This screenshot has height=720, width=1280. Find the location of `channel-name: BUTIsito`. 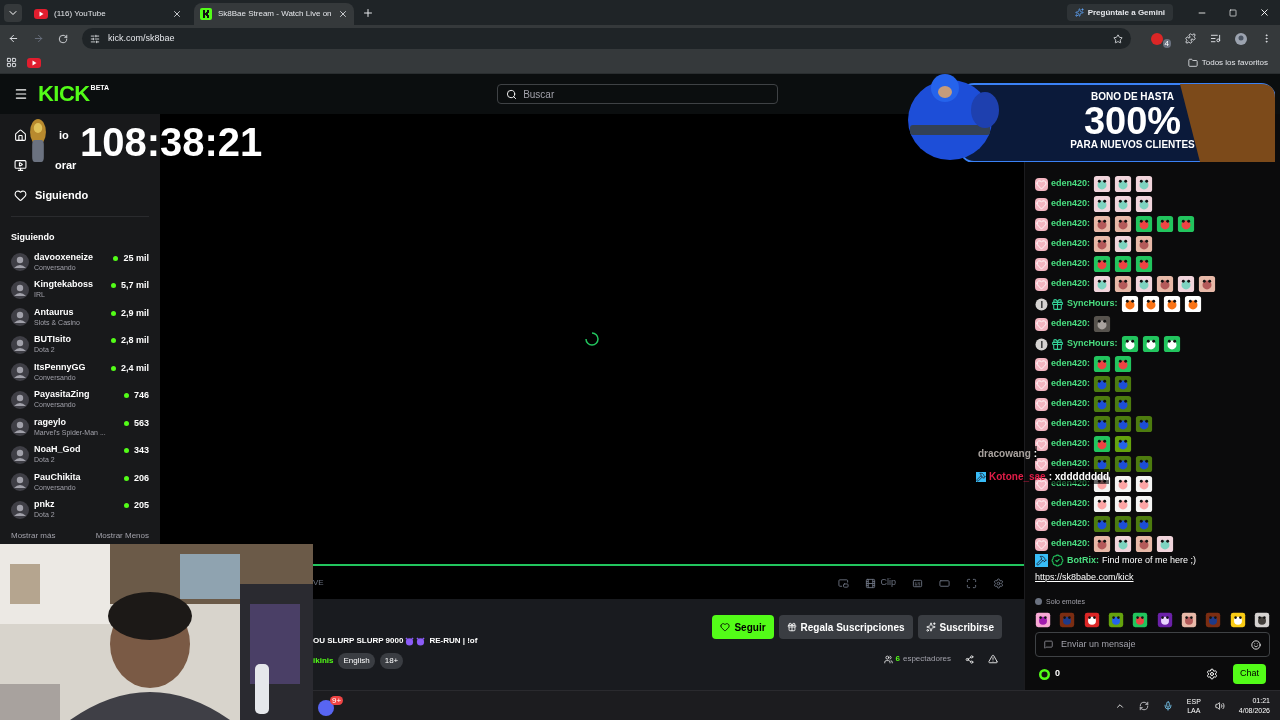

channel-name: BUTIsito is located at coordinates (53, 340).